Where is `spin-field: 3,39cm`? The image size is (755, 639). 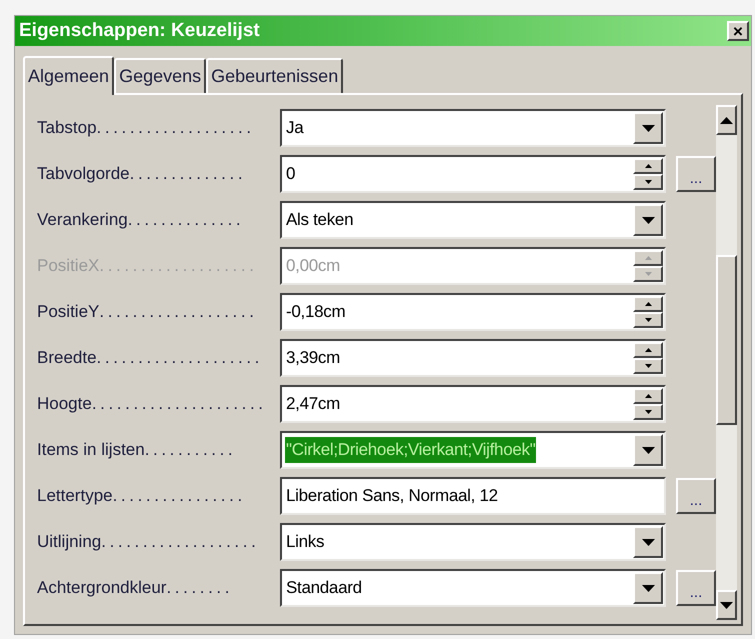
spin-field: 3,39cm is located at coordinates (473, 358).